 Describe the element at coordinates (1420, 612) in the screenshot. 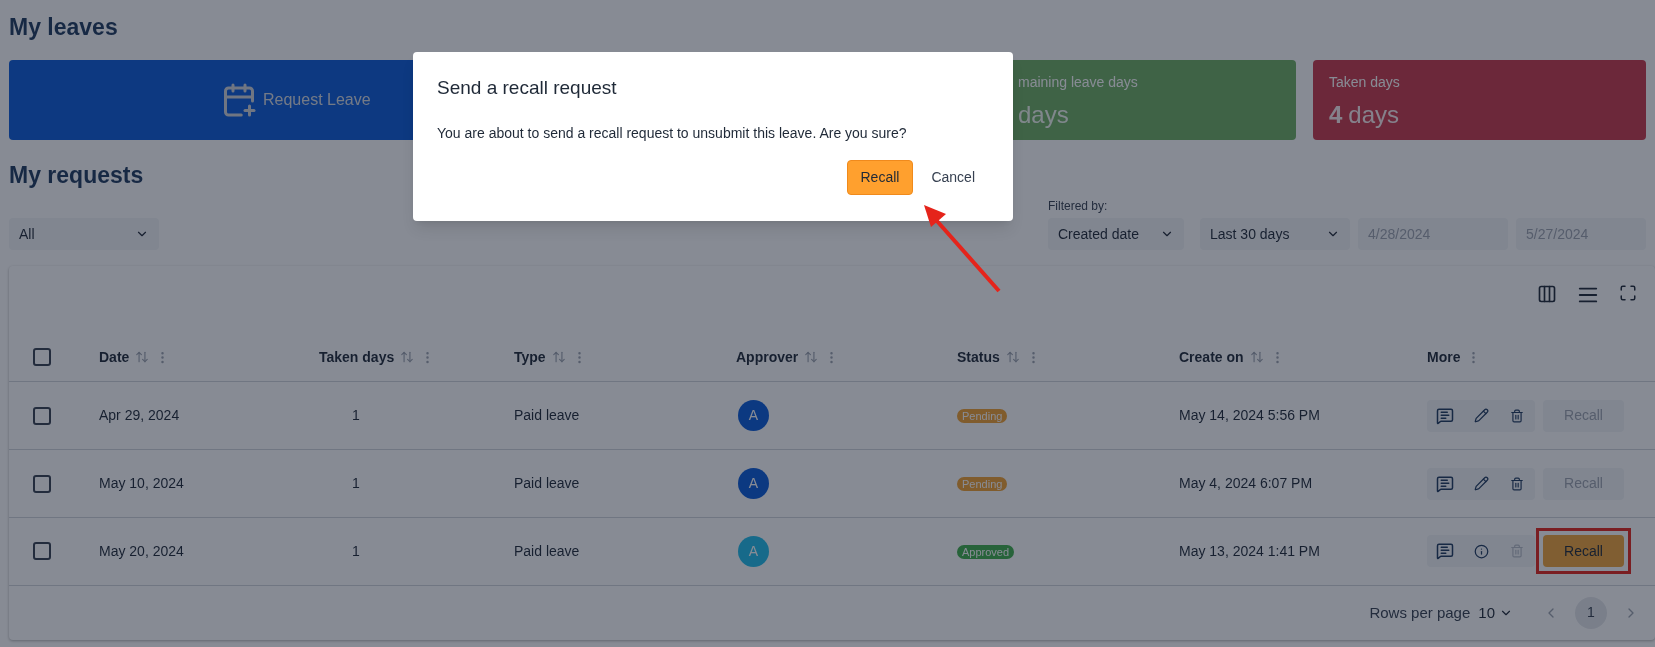

I see `rows-per-page-label: Rows per page` at that location.